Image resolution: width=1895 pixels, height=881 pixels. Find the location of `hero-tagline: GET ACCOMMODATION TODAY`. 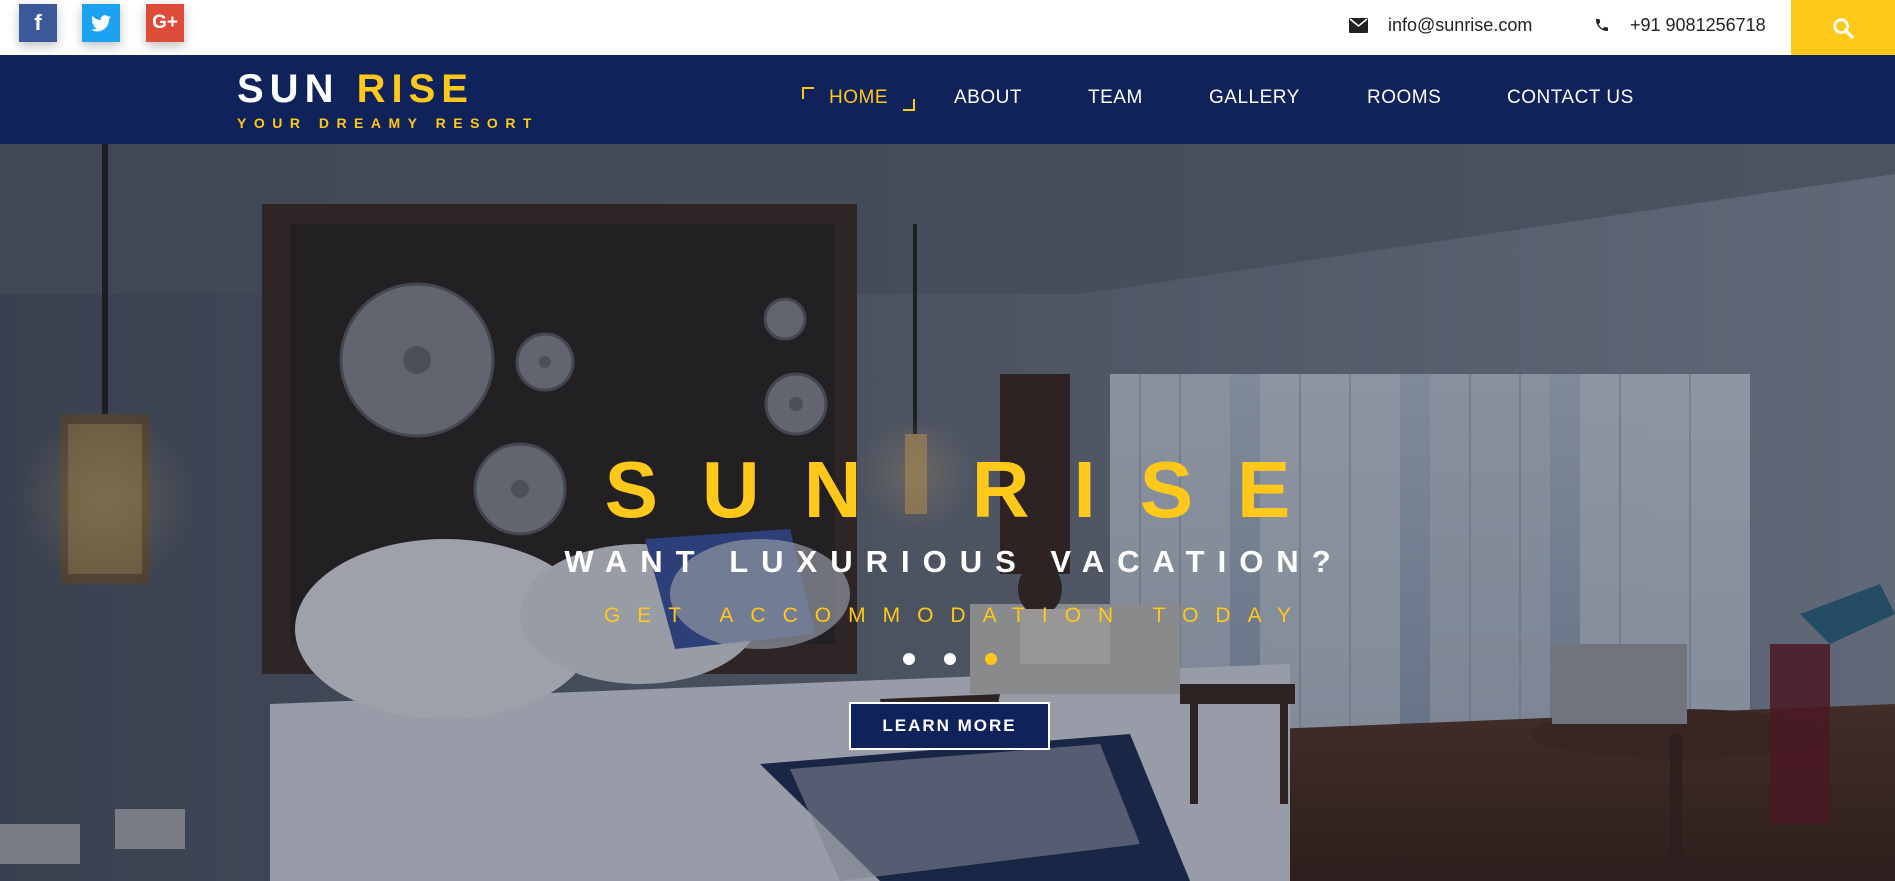

hero-tagline: GET ACCOMMODATION TODAY is located at coordinates (956, 615).